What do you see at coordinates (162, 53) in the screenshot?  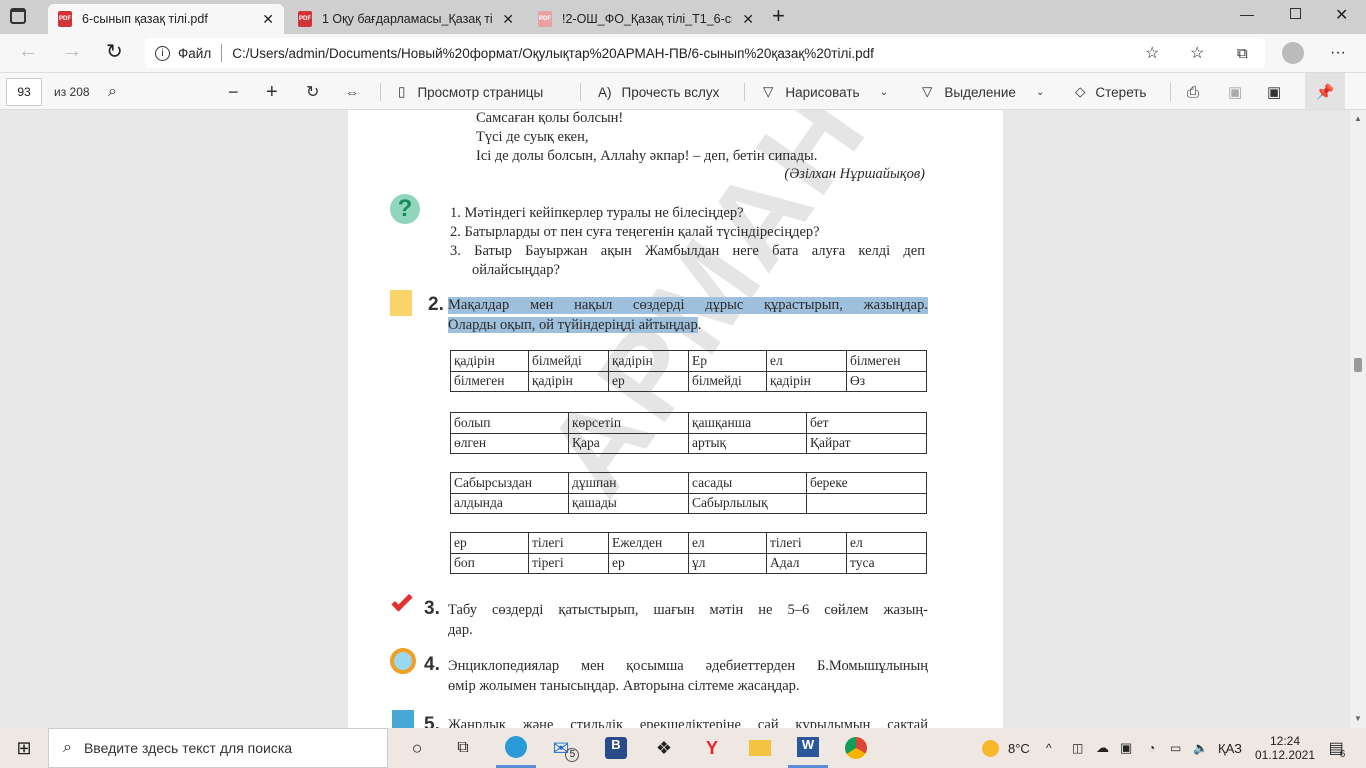 I see `info-icon: i` at bounding box center [162, 53].